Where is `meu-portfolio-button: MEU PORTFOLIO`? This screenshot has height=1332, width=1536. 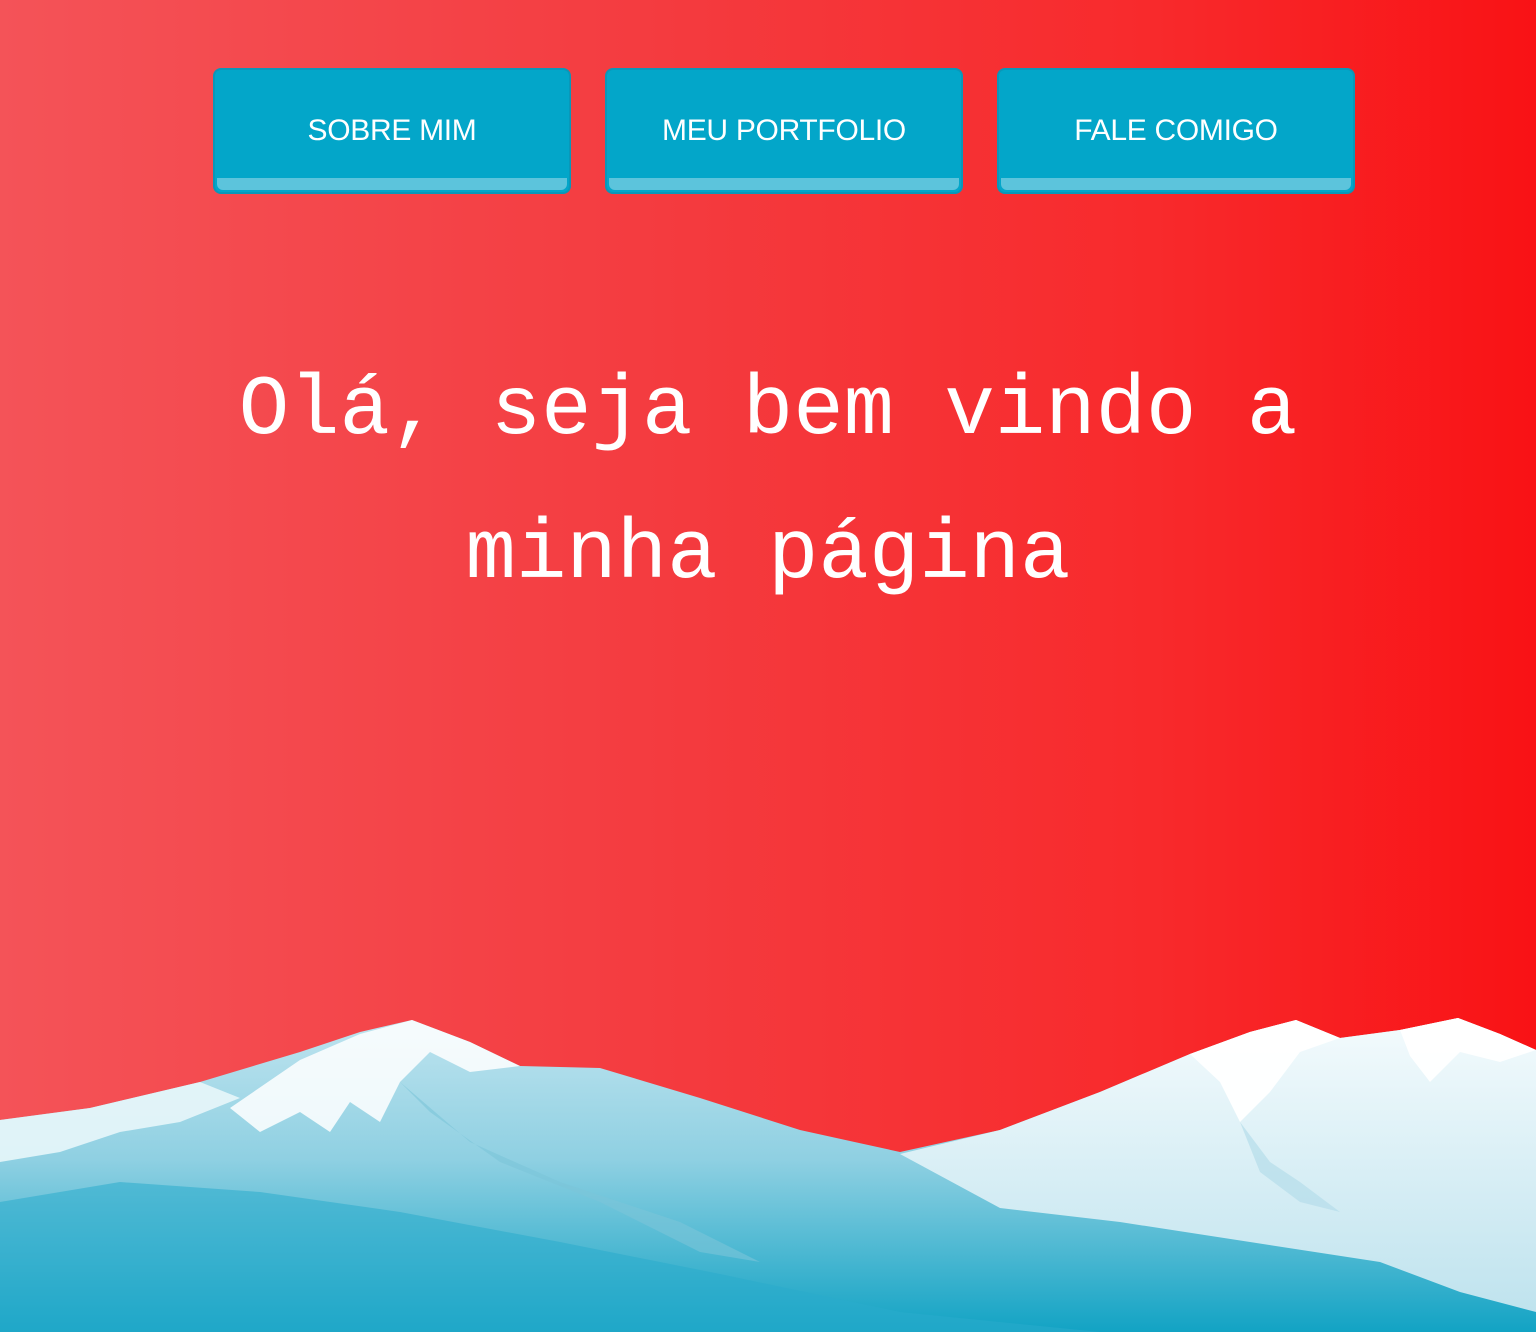
meu-portfolio-button: MEU PORTFOLIO is located at coordinates (784, 131).